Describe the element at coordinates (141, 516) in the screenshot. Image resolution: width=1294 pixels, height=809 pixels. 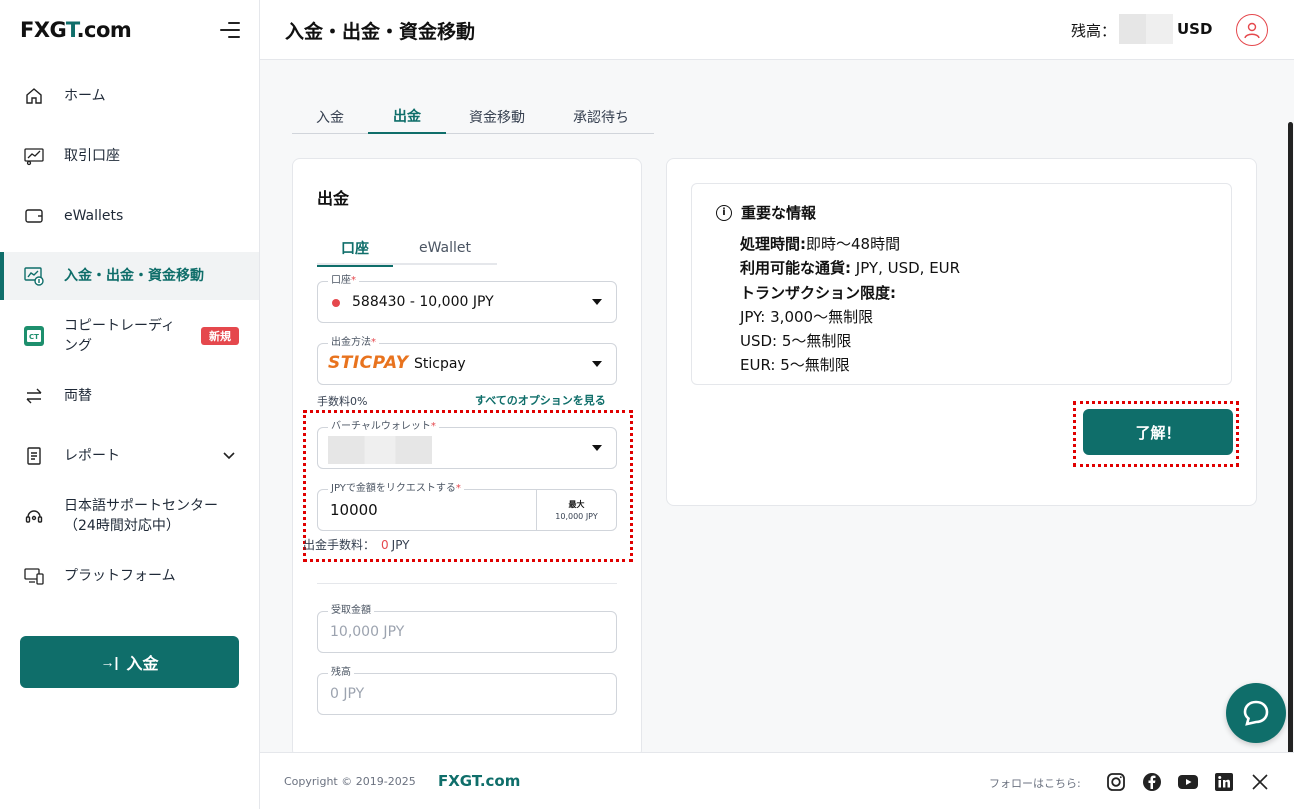
I see `sidebar-item-label: 日本語サポートセンター（24時間対応中）` at that location.